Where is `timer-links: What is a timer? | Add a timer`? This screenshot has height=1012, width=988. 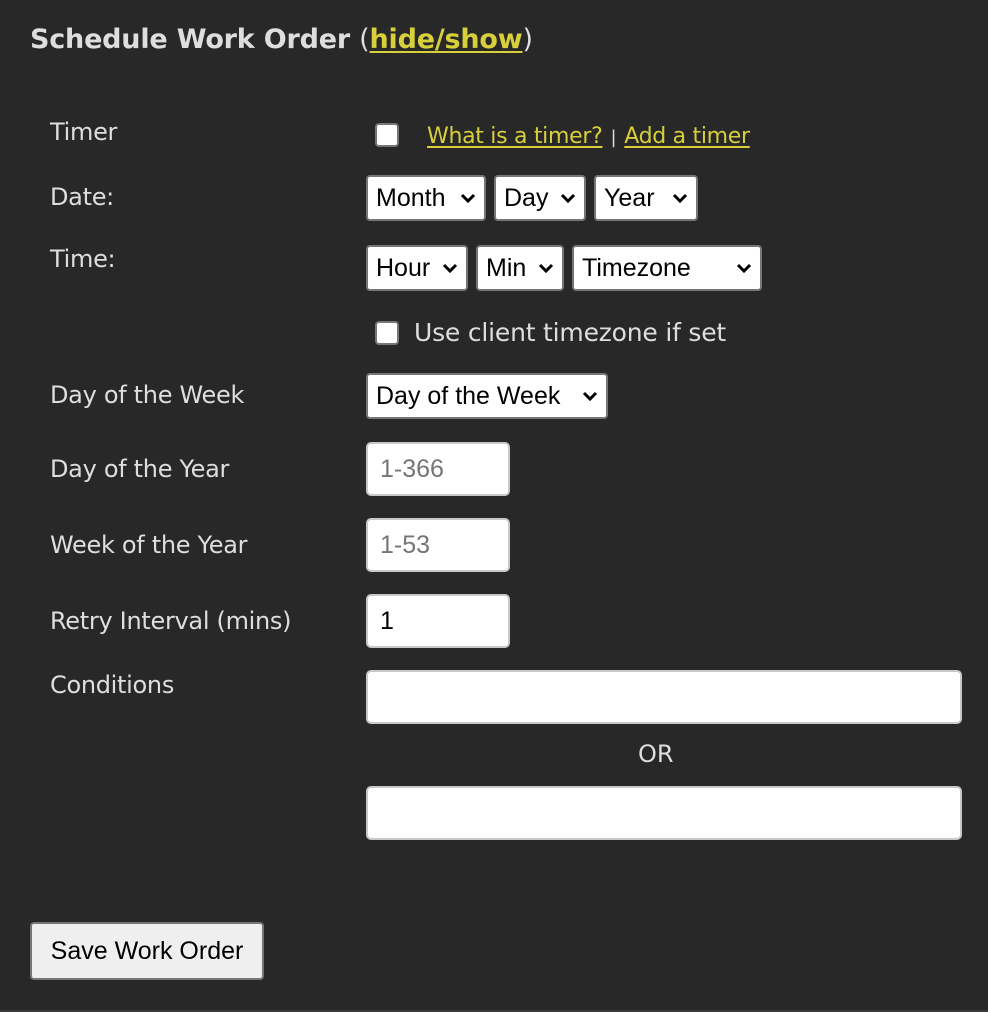 timer-links: What is a timer? | Add a timer is located at coordinates (588, 136).